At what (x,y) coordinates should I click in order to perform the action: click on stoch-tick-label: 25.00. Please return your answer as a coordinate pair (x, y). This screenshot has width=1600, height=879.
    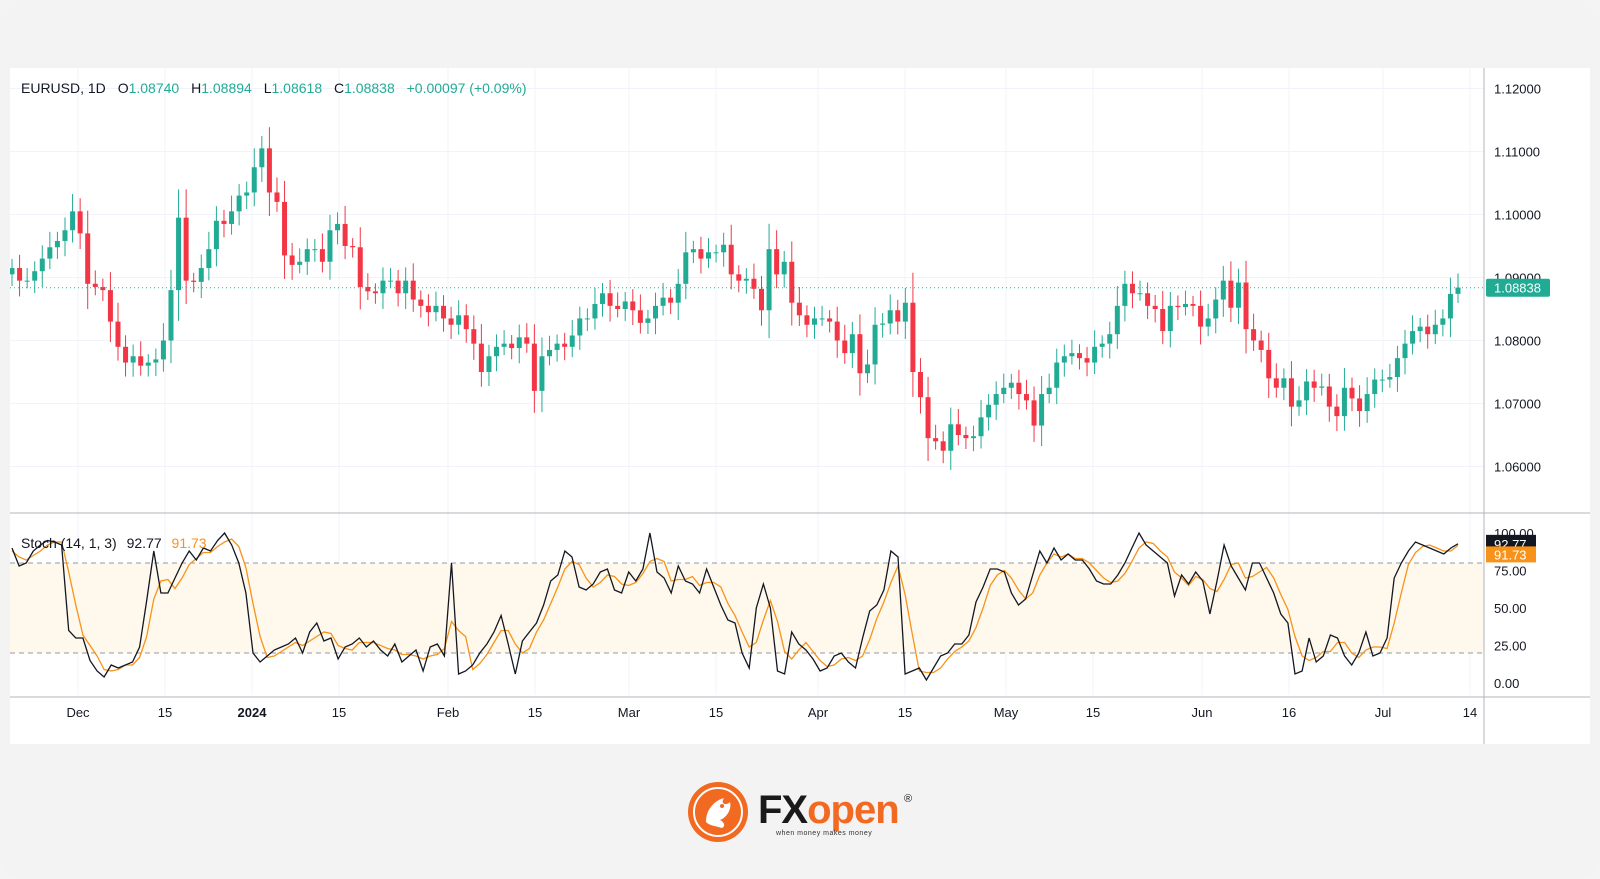
    Looking at the image, I should click on (1510, 646).